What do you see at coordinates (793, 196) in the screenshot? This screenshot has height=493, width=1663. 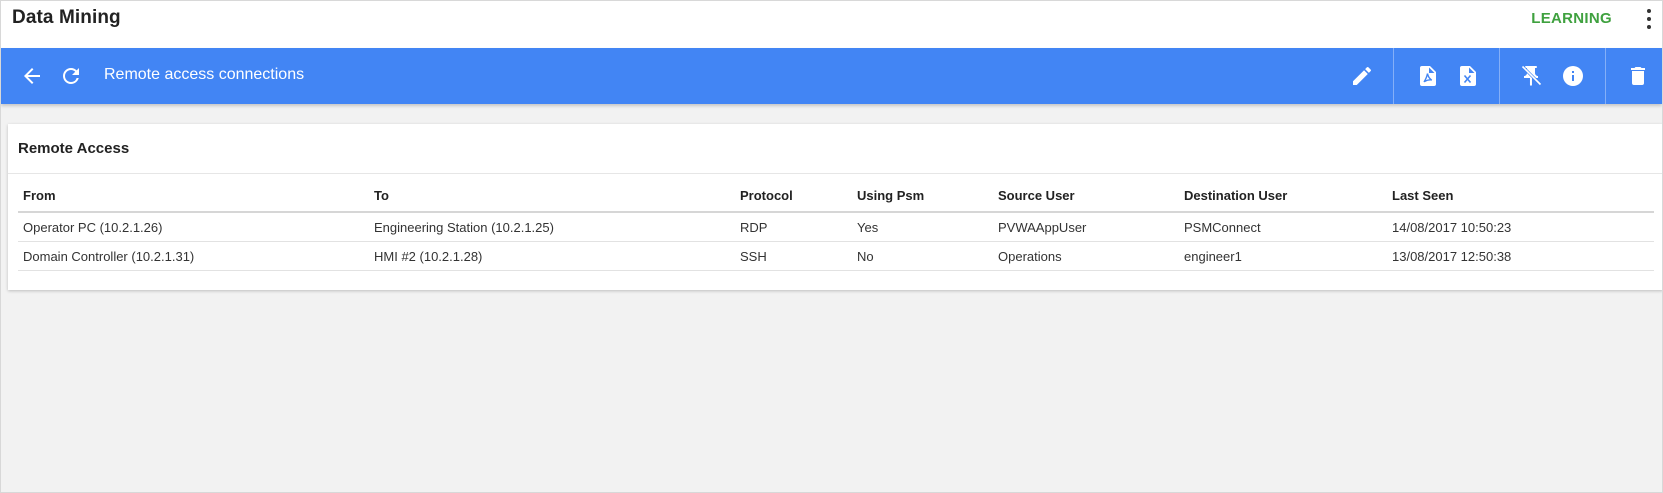 I see `column-header-protocol: Protocol` at bounding box center [793, 196].